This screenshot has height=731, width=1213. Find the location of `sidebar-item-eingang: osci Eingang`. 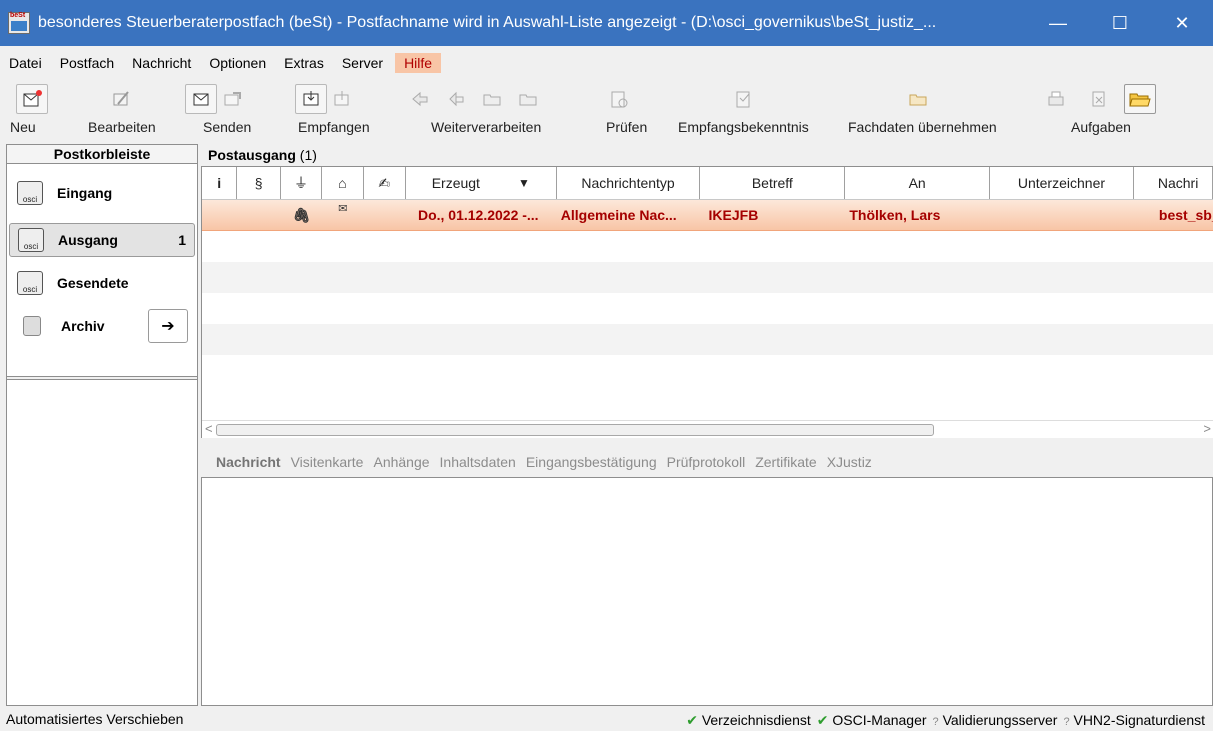

sidebar-item-eingang: osci Eingang is located at coordinates (102, 193).